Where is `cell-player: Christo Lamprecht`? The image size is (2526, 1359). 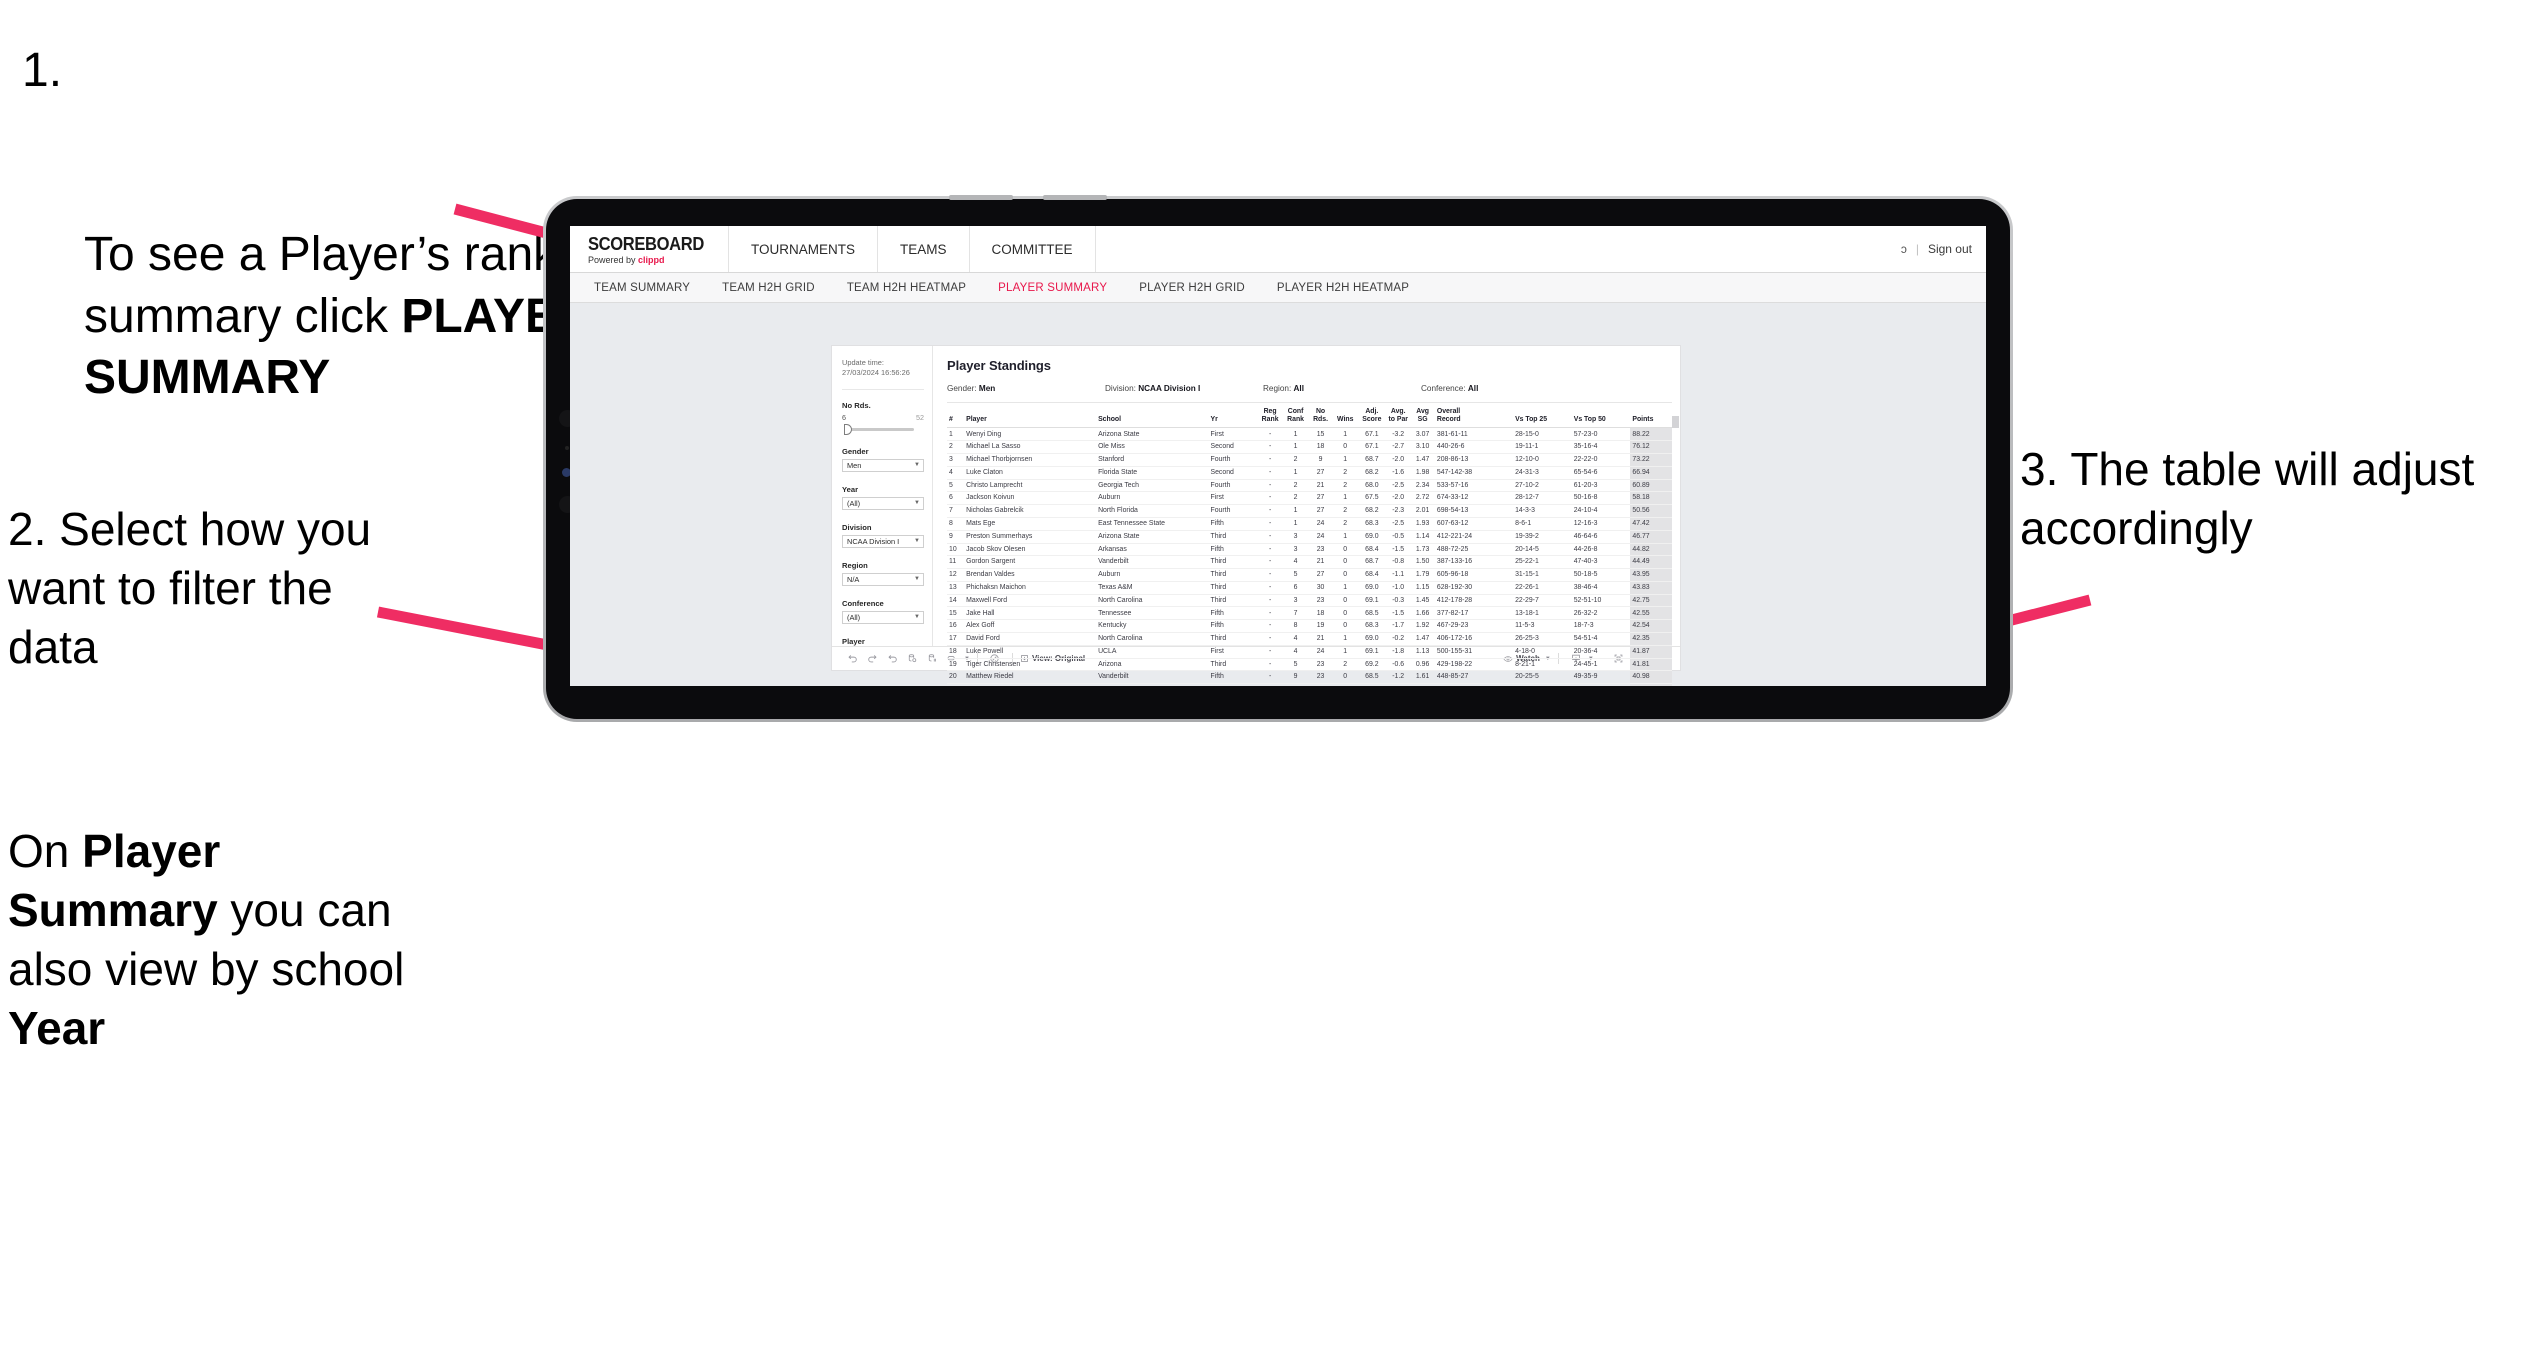 cell-player: Christo Lamprecht is located at coordinates (1030, 486).